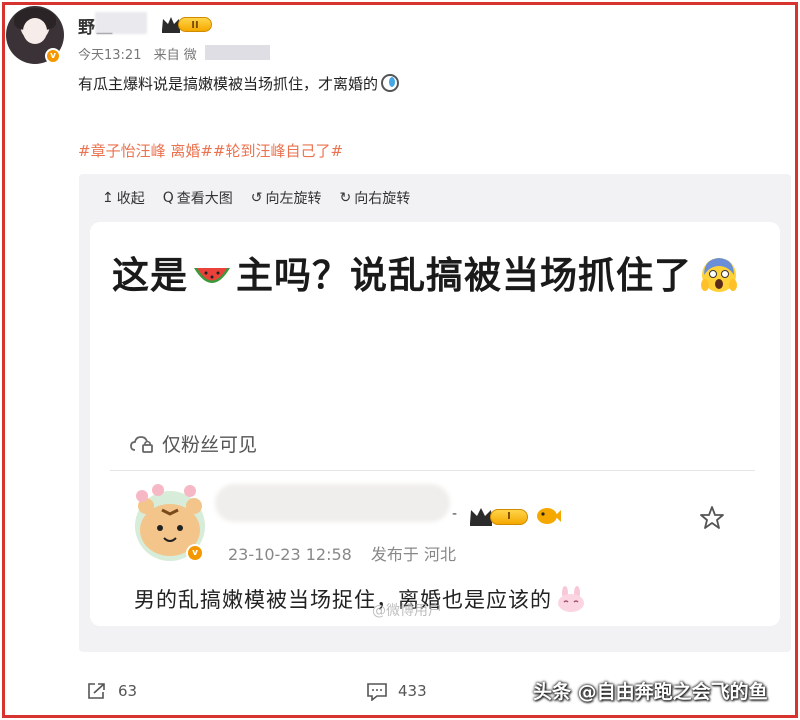 The height and width of the screenshot is (720, 800). I want to click on commenter-vip-badge: I, so click(499, 516).